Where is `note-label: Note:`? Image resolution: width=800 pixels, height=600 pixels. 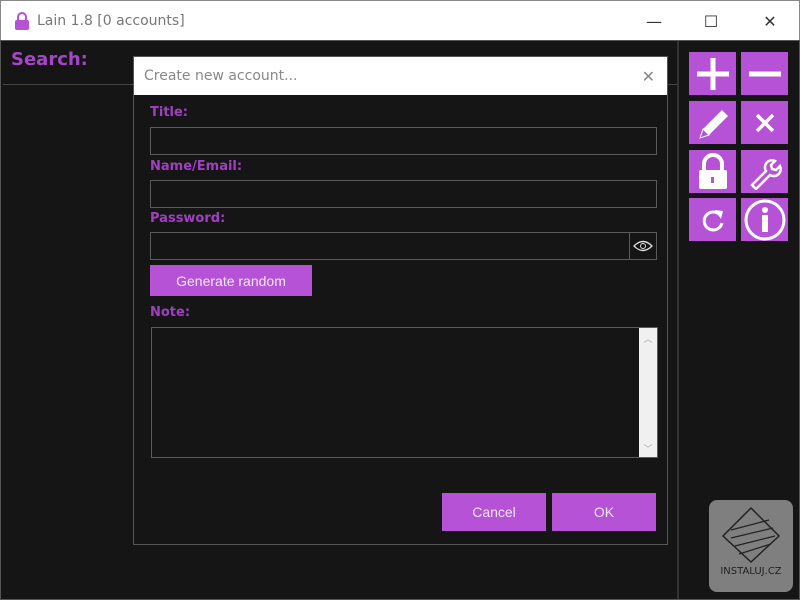
note-label: Note: is located at coordinates (170, 312).